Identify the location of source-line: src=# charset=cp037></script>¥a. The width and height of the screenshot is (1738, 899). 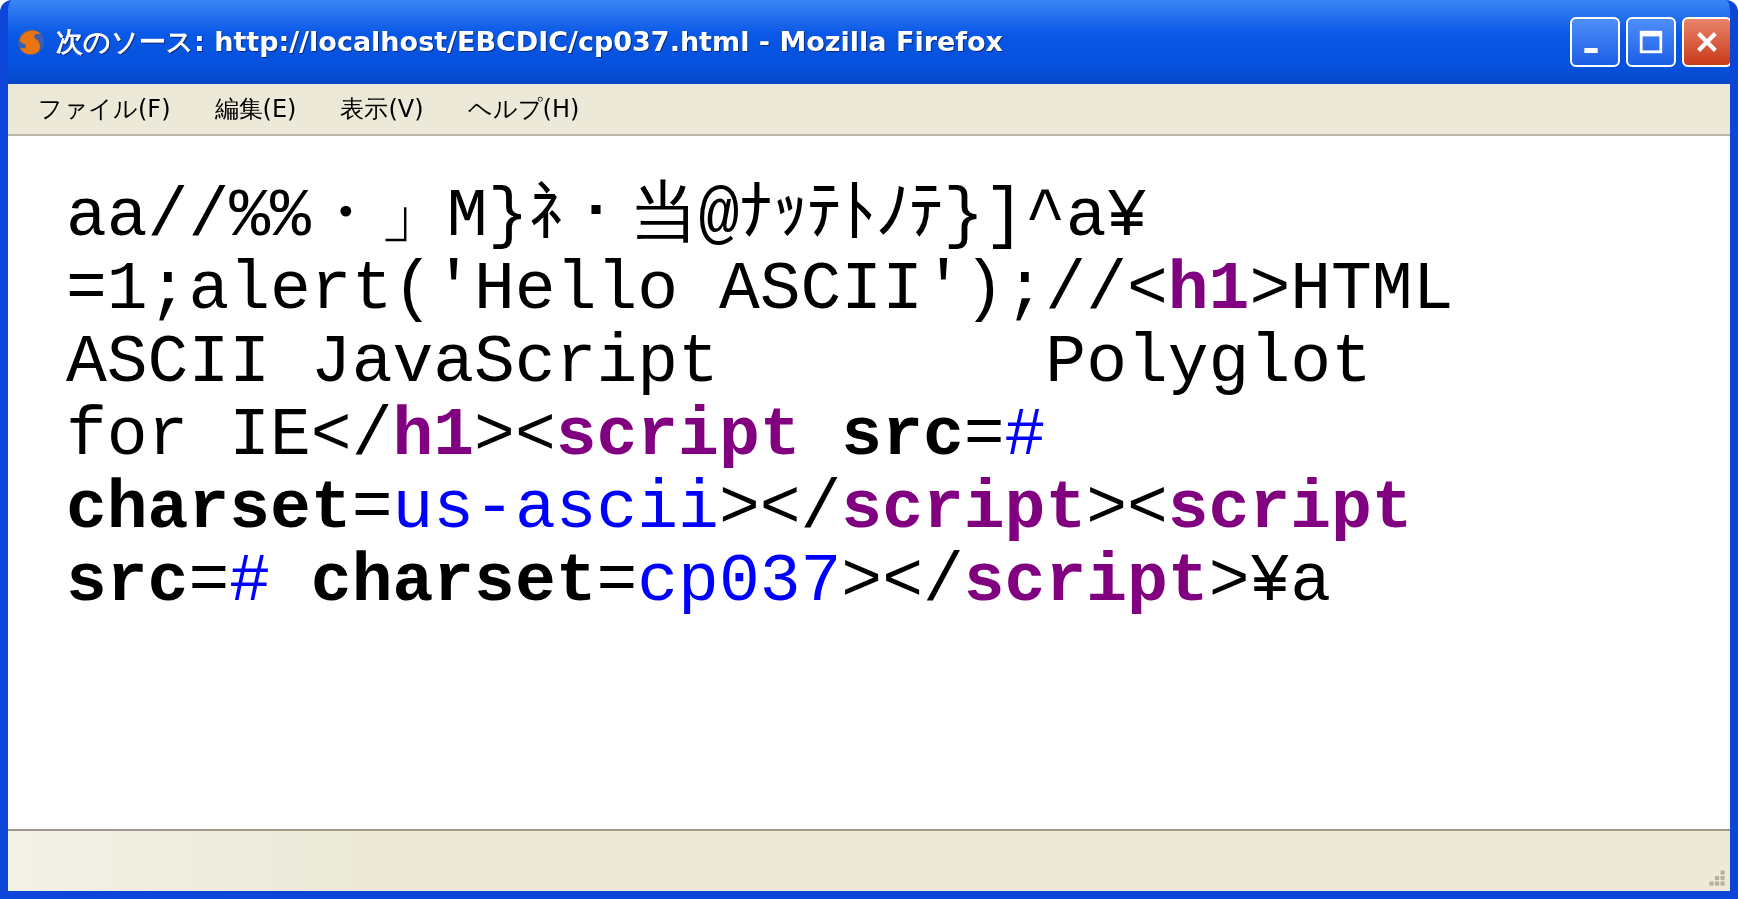
(699, 581).